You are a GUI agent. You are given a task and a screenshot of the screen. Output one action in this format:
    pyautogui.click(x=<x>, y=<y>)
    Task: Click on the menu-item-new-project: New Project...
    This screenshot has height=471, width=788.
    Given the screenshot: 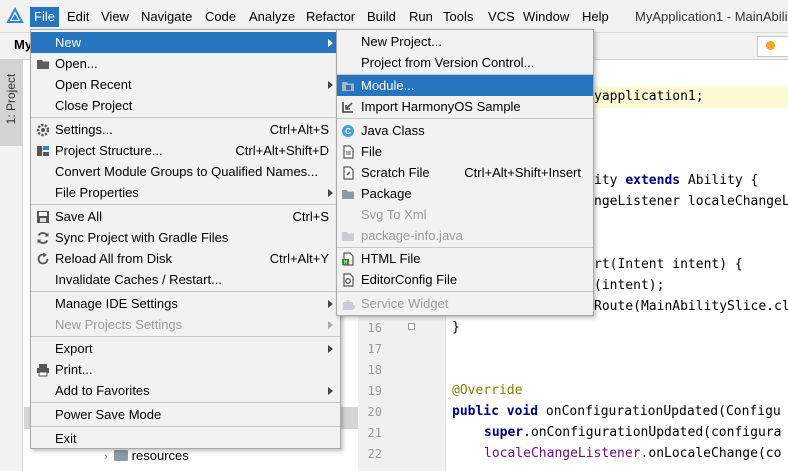 What is the action you would take?
    pyautogui.click(x=465, y=41)
    